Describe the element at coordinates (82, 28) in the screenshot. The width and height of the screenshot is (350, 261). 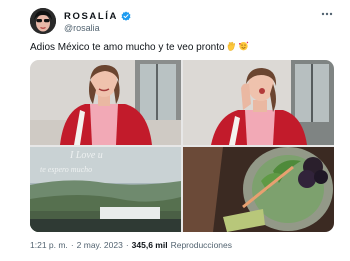
I see `user-handle: @rosalia` at that location.